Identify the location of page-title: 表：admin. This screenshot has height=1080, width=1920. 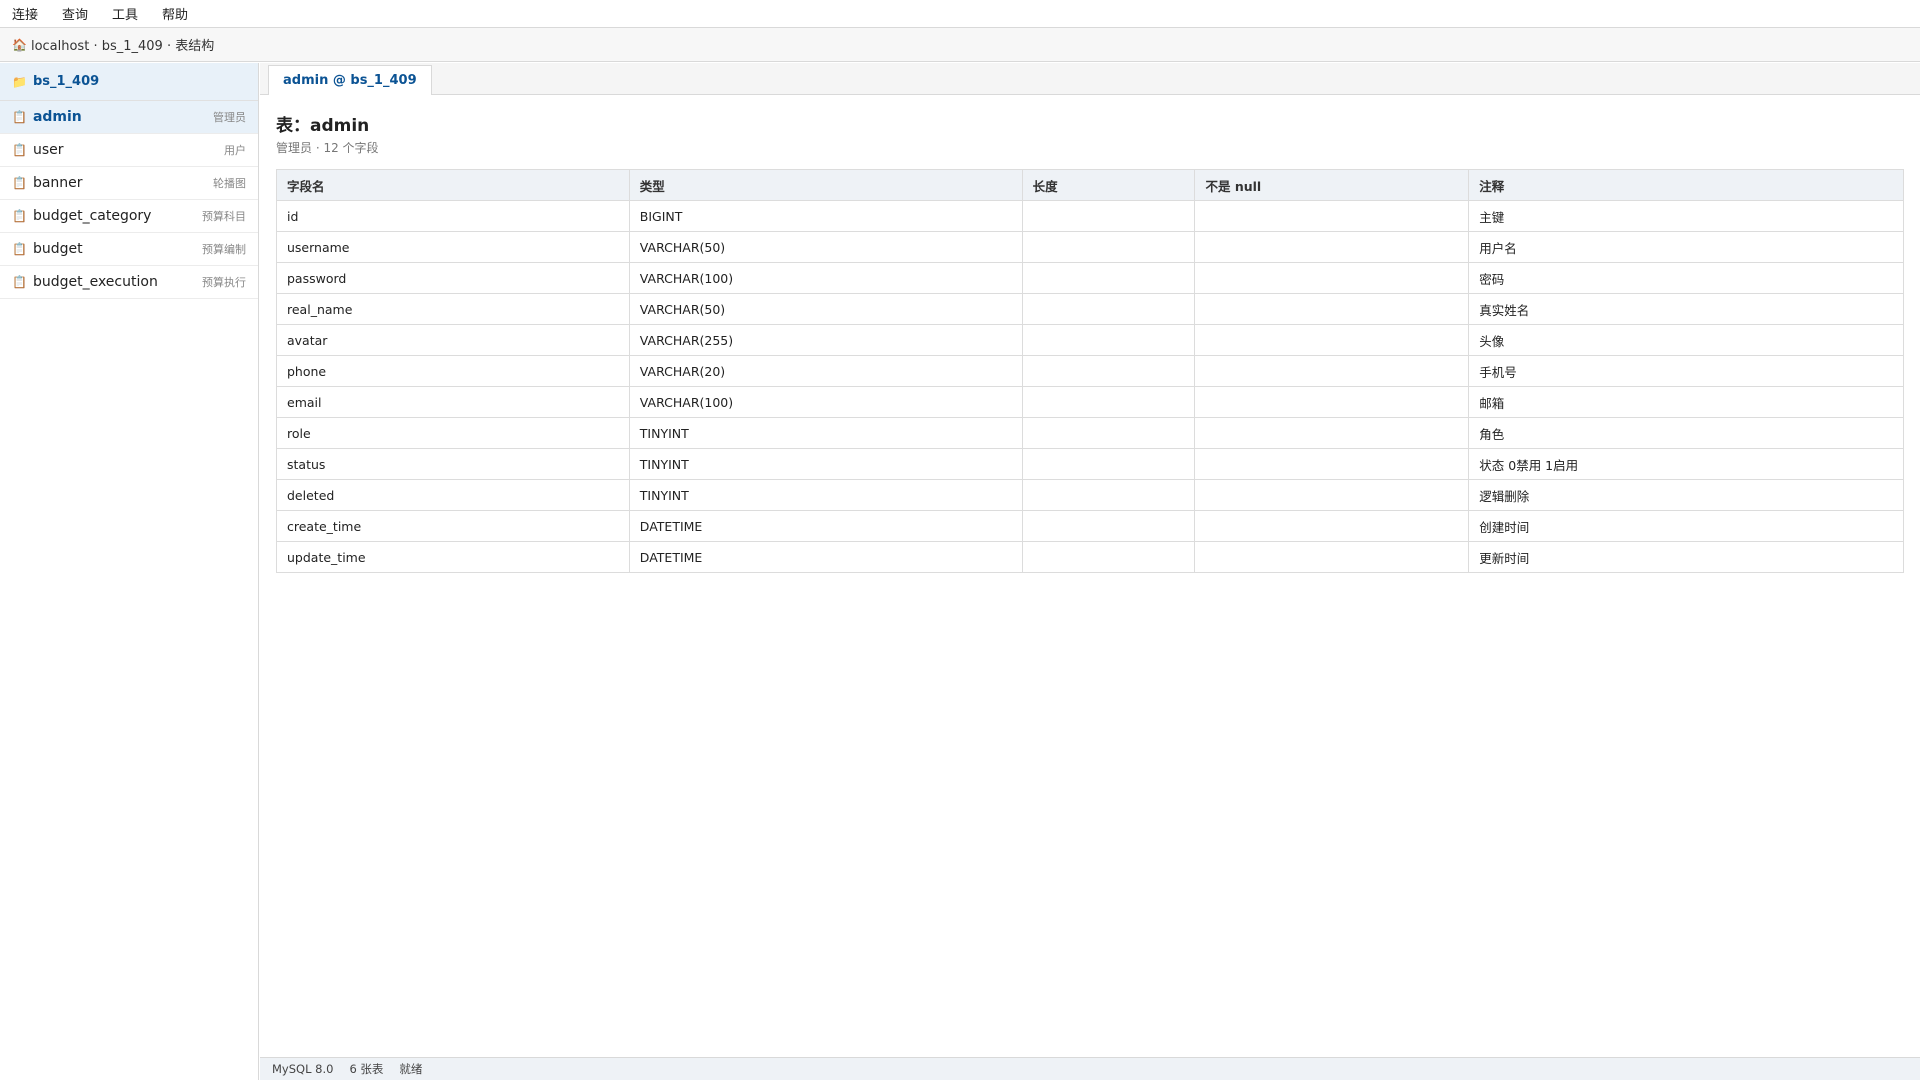
(323, 126).